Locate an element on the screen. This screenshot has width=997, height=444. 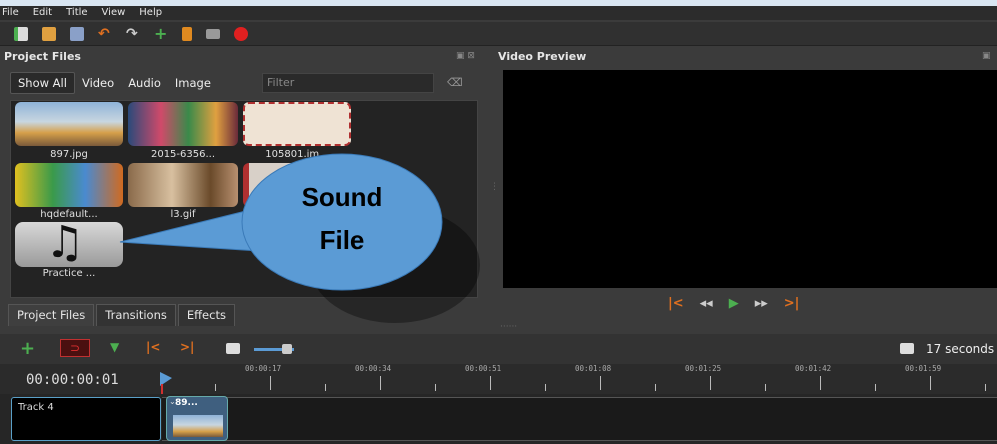
callout-bubble is located at coordinates (342, 222).